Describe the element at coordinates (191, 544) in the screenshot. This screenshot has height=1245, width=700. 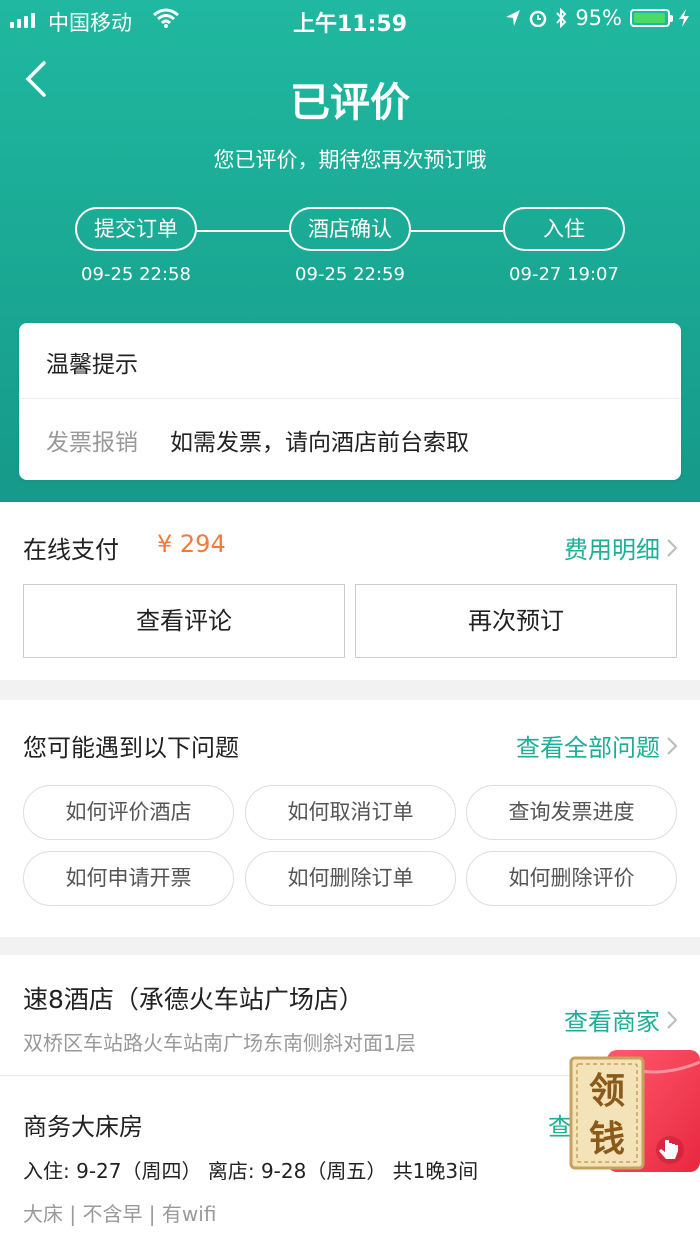
I see `payment-amount: ¥ 294` at that location.